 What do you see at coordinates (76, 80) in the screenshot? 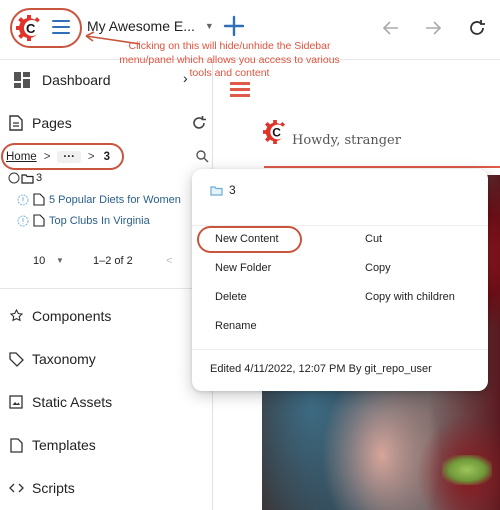
I see `sidebar-item-label: Dashboard` at bounding box center [76, 80].